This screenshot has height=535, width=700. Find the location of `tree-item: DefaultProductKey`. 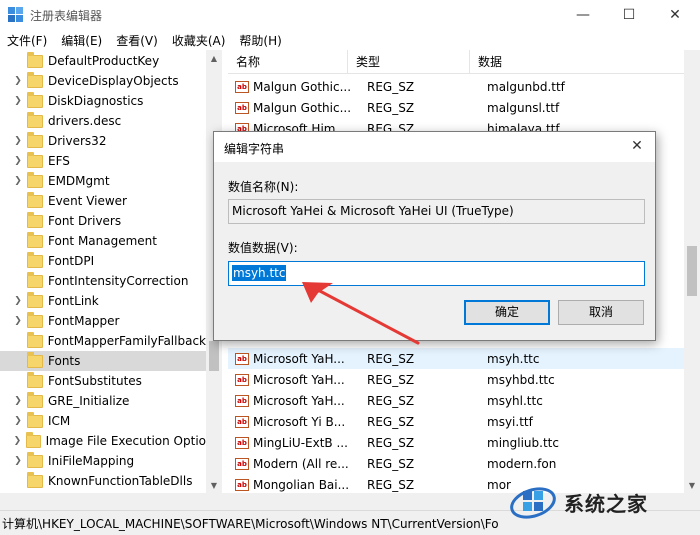

tree-item: DefaultProductKey is located at coordinates (103, 61).